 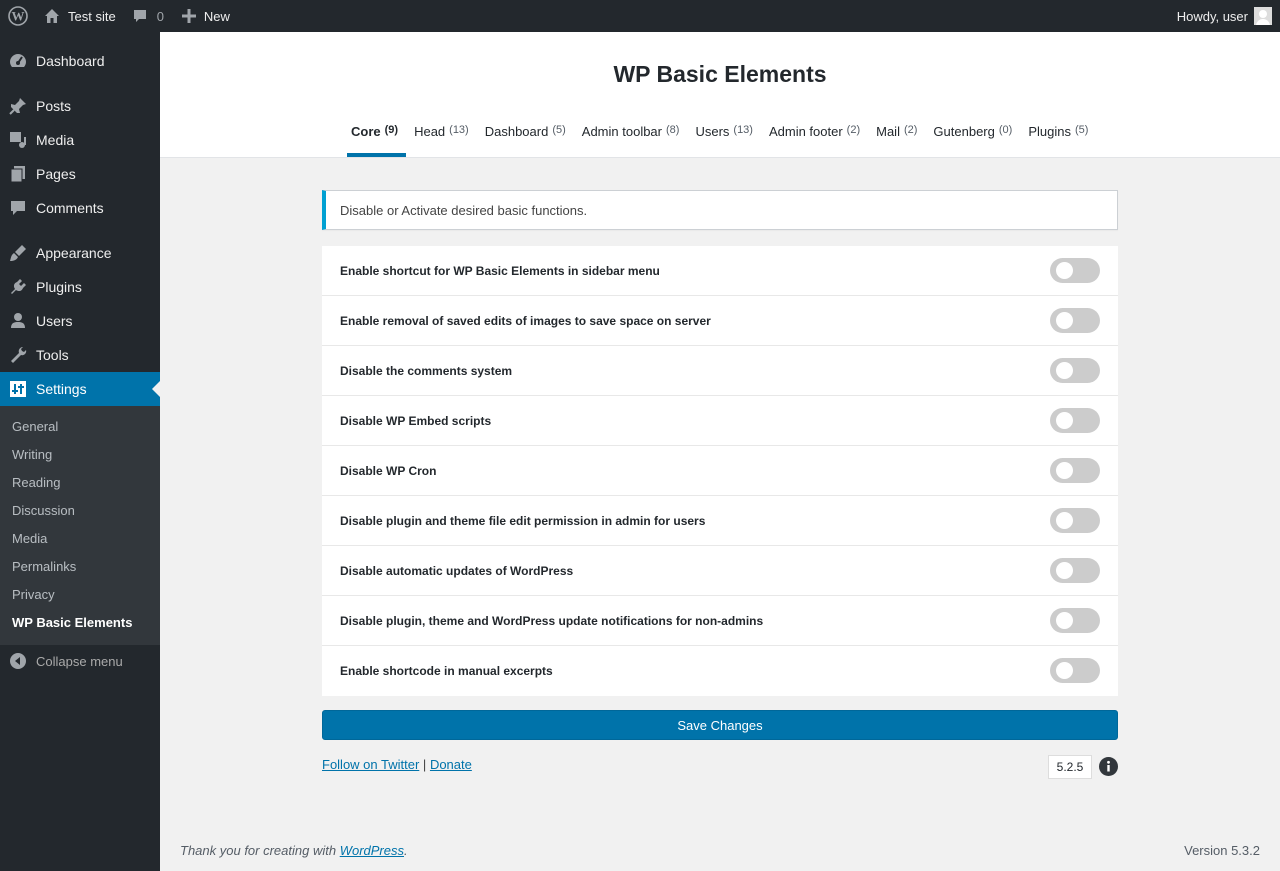 What do you see at coordinates (910, 130) in the screenshot?
I see `tab-count: (2)` at bounding box center [910, 130].